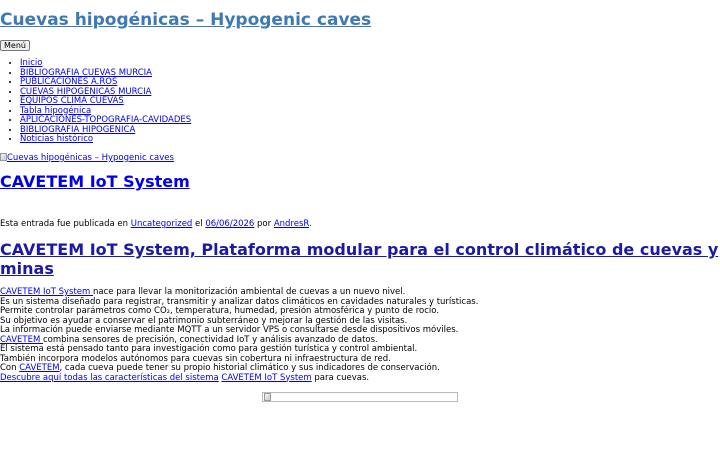 Image resolution: width=720 pixels, height=450 pixels. Describe the element at coordinates (56, 139) in the screenshot. I see `nav-link-noticias-historico: Noticias histórico` at that location.